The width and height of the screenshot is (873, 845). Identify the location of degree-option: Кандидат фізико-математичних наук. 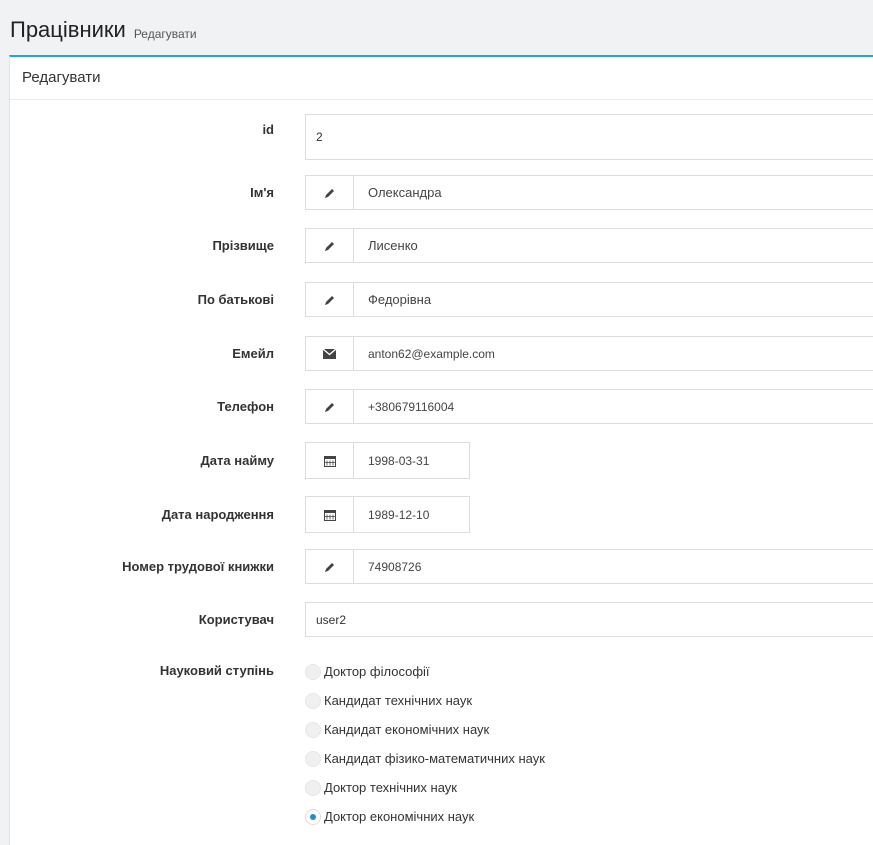
(425, 758).